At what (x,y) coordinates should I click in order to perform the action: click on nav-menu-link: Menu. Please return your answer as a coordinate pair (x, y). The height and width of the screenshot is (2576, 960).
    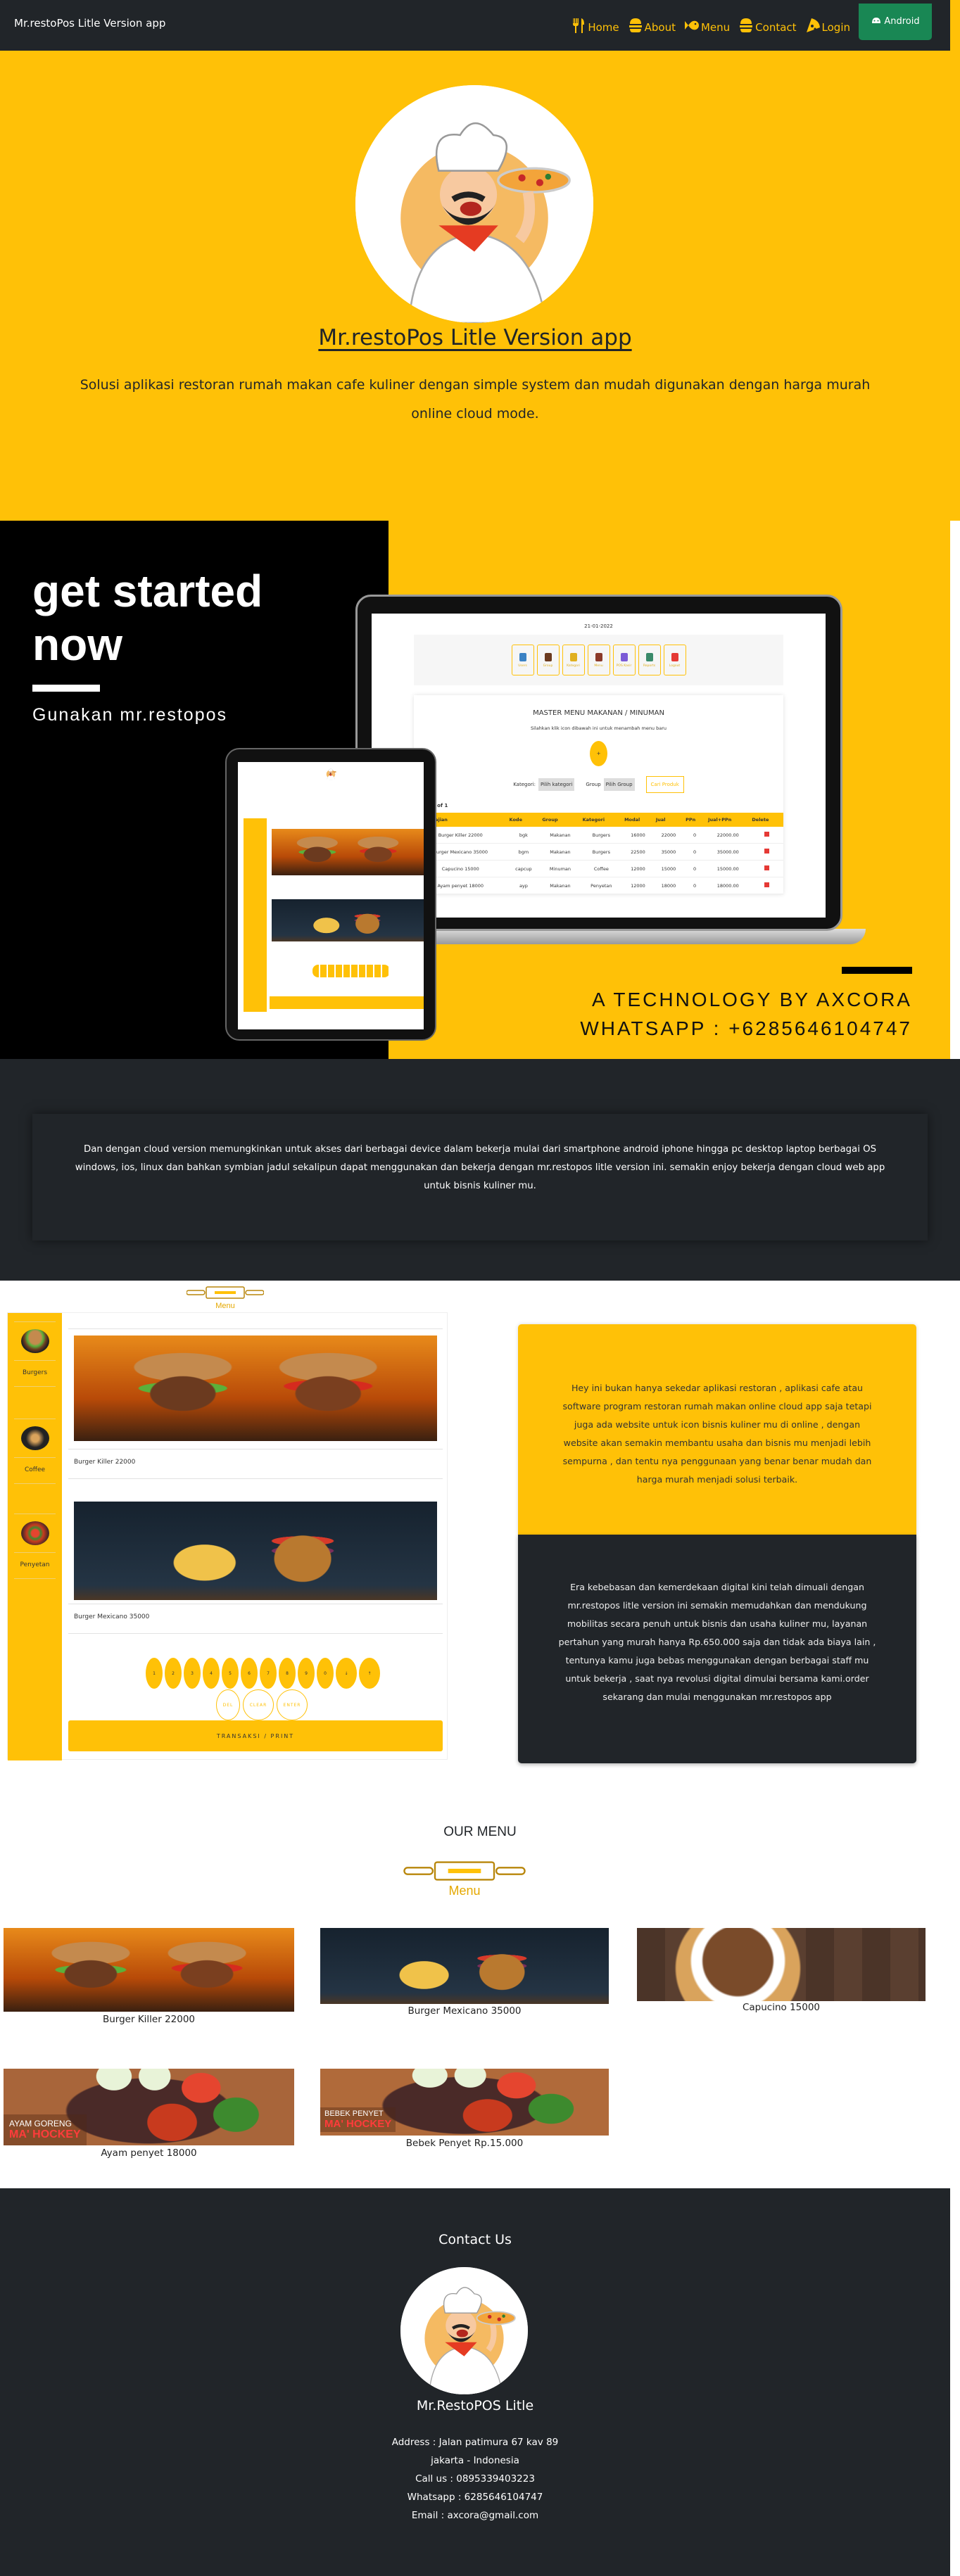
    Looking at the image, I should click on (707, 25).